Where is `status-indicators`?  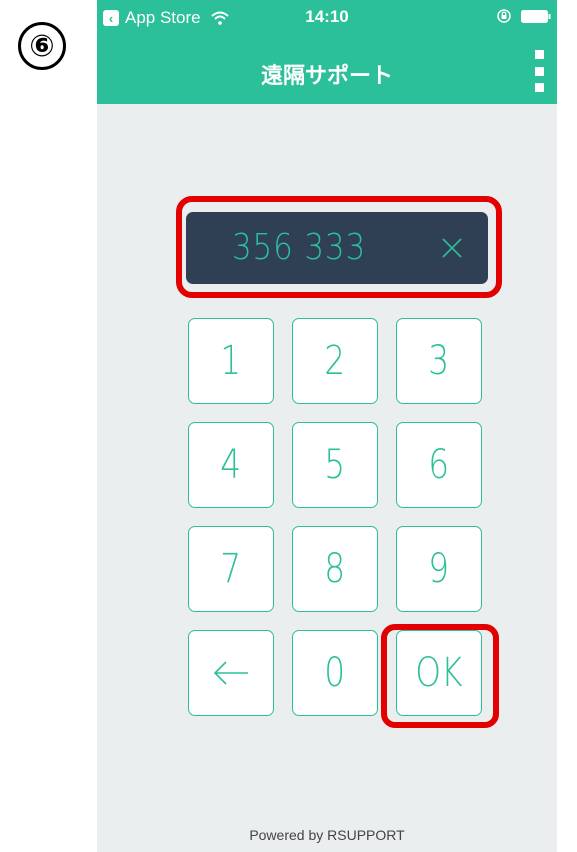
status-indicators is located at coordinates (524, 16).